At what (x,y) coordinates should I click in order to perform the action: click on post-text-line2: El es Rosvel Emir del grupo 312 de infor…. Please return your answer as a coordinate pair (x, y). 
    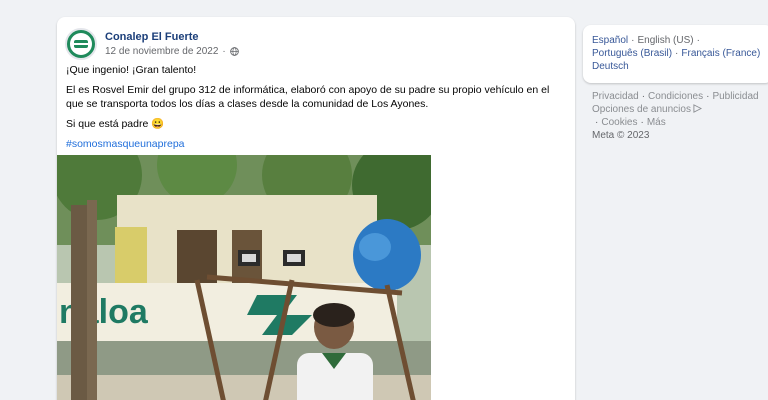
    Looking at the image, I should click on (308, 97).